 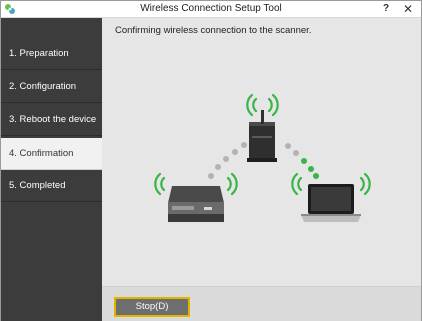 I want to click on step-reboot-device: 3. Reboot the device, so click(x=51, y=120).